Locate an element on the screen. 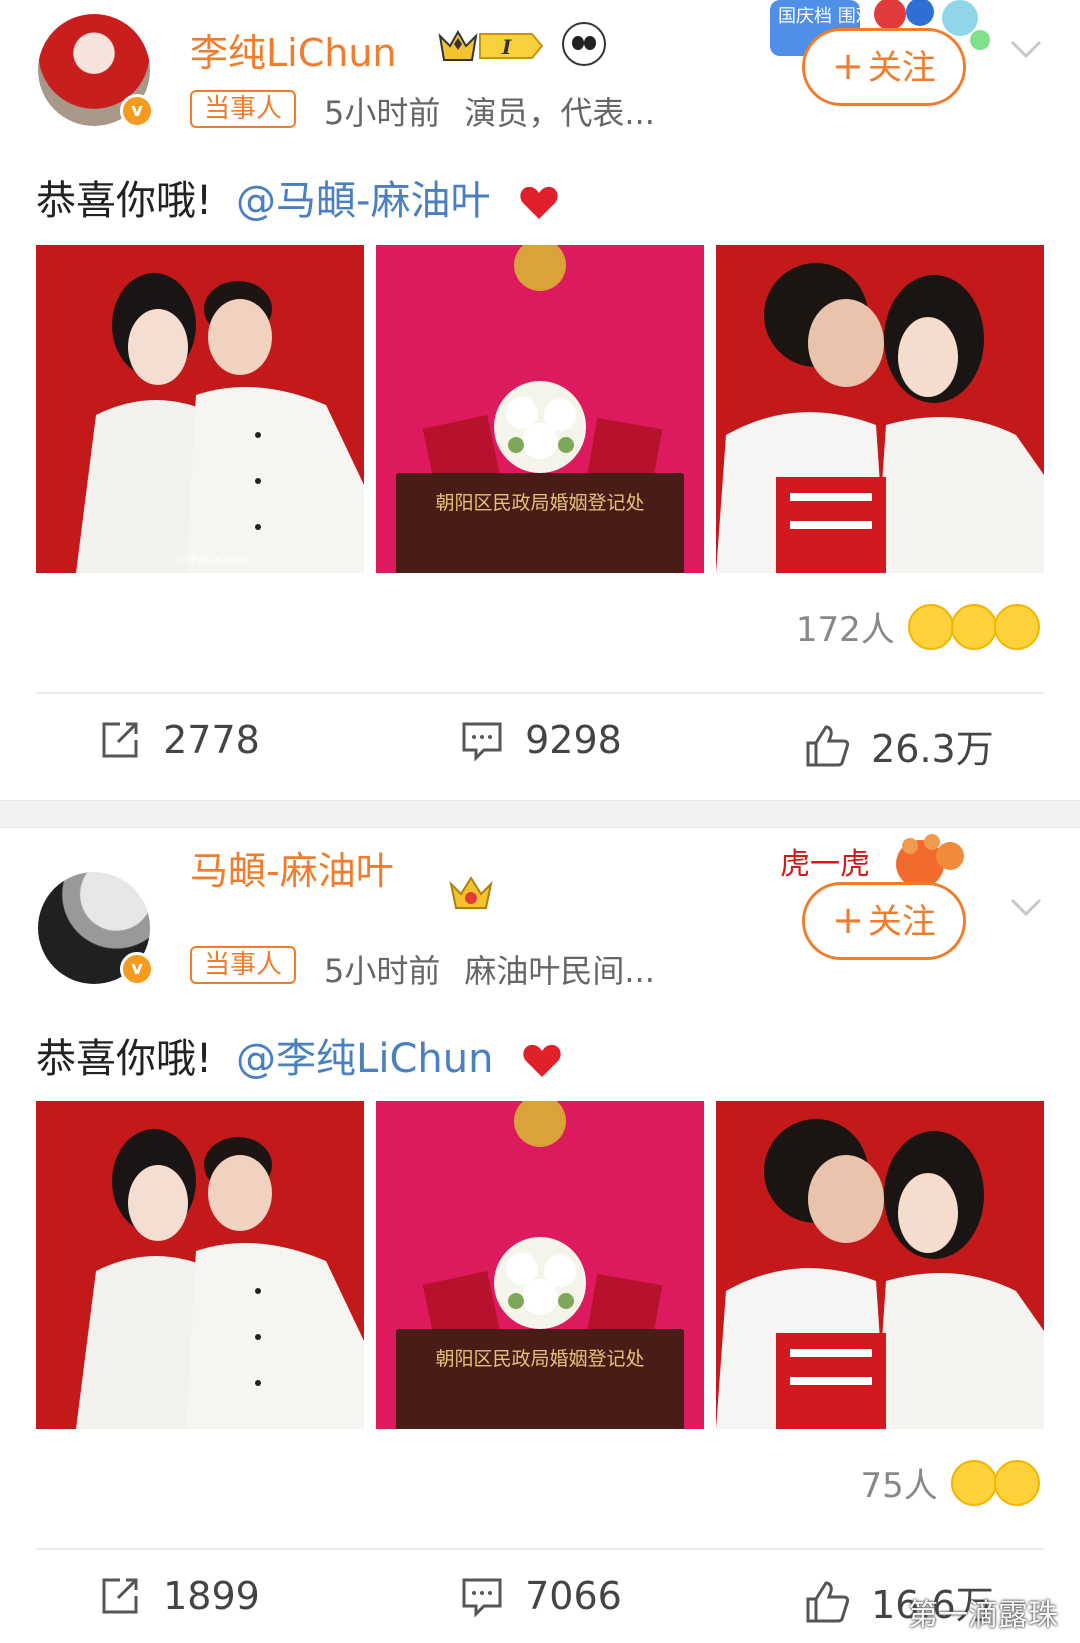 The width and height of the screenshot is (1080, 1643). mention-link: @李纯LiChun is located at coordinates (364, 1059).